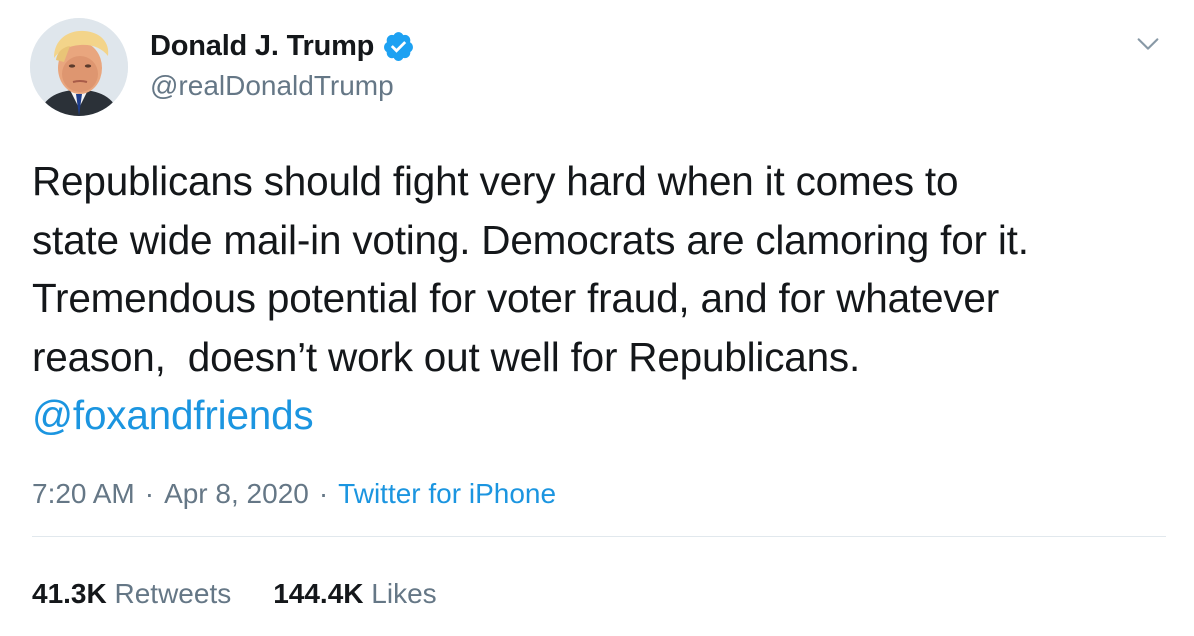  I want to click on retweets-stat: 41.3K Retweets, so click(131, 594).